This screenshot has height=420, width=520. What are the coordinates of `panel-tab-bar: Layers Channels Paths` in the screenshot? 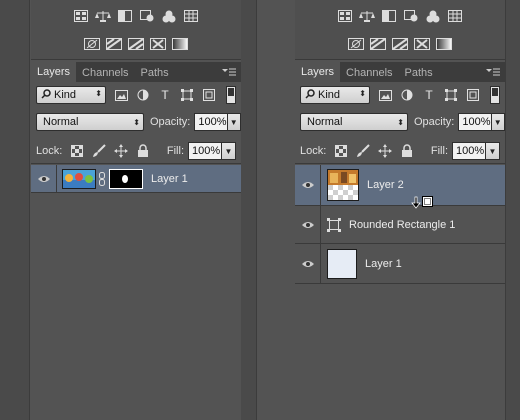 It's located at (400, 72).